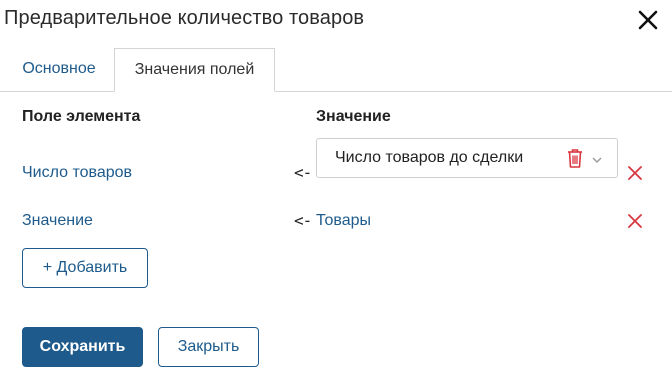 The height and width of the screenshot is (380, 672). Describe the element at coordinates (648, 20) in the screenshot. I see `close-icon` at that location.